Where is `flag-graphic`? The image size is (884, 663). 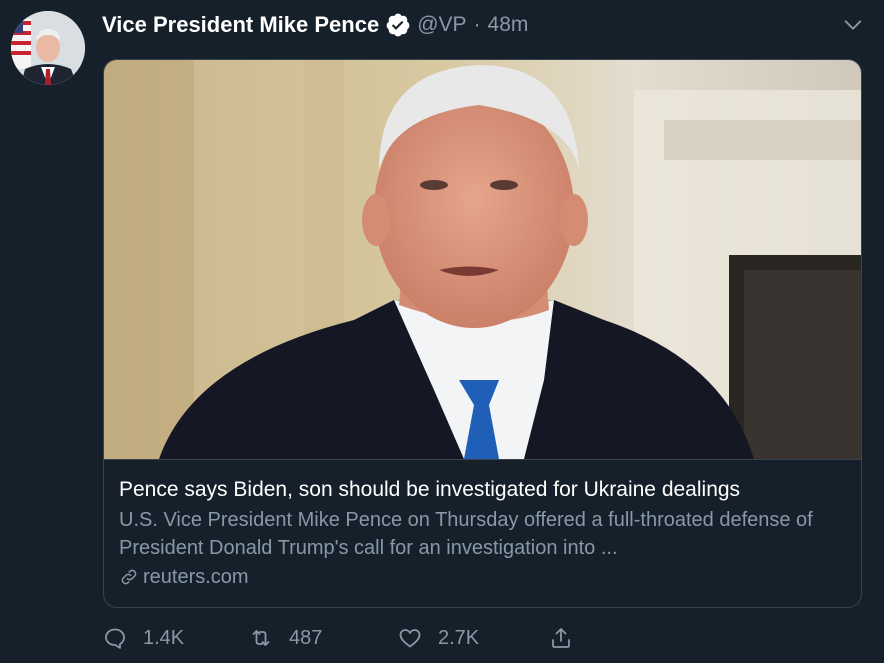
flag-graphic is located at coordinates (21, 44).